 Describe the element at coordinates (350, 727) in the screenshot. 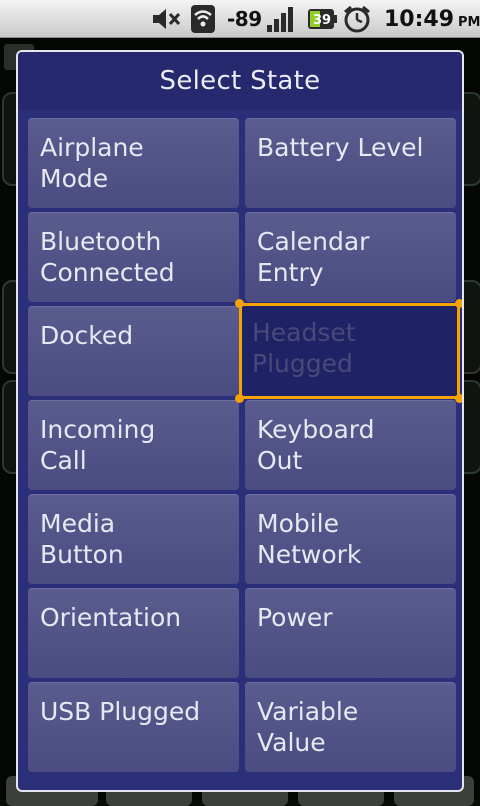

I see `state-item-variable-value: Variable Value` at that location.